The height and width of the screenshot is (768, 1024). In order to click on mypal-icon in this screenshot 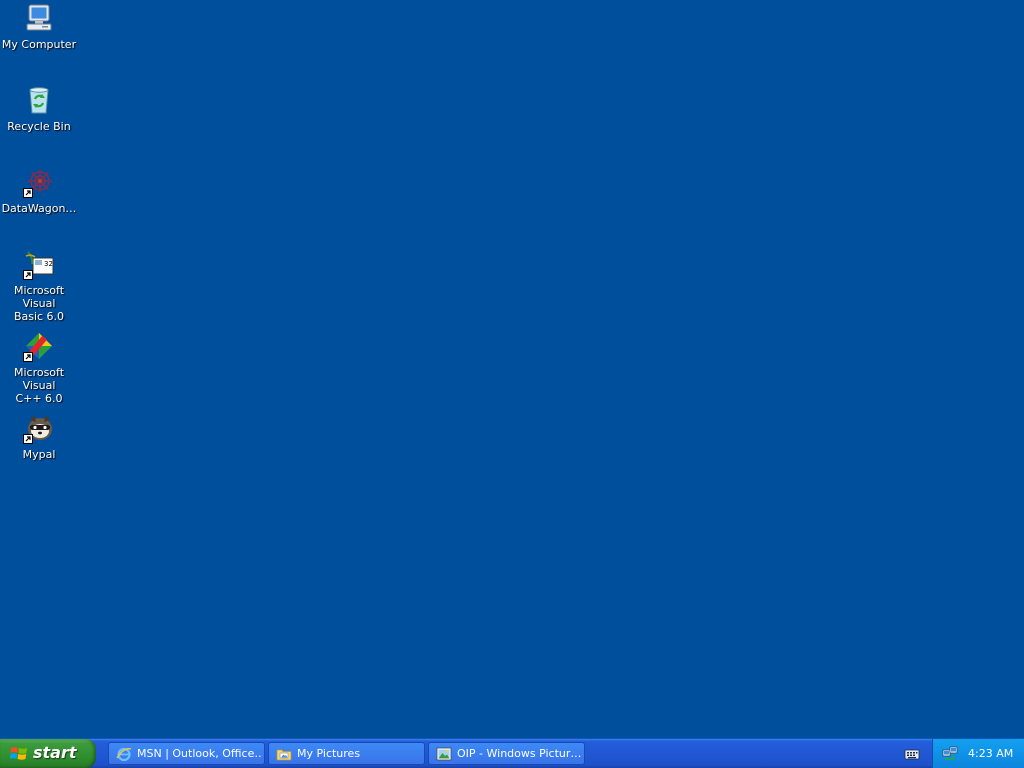, I will do `click(39, 428)`.